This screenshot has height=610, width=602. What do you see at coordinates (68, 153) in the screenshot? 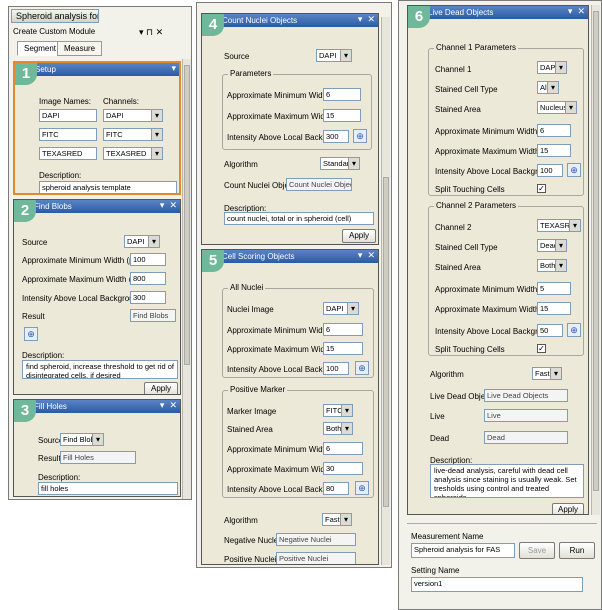
I see `image-name-field: TEXASRED` at bounding box center [68, 153].